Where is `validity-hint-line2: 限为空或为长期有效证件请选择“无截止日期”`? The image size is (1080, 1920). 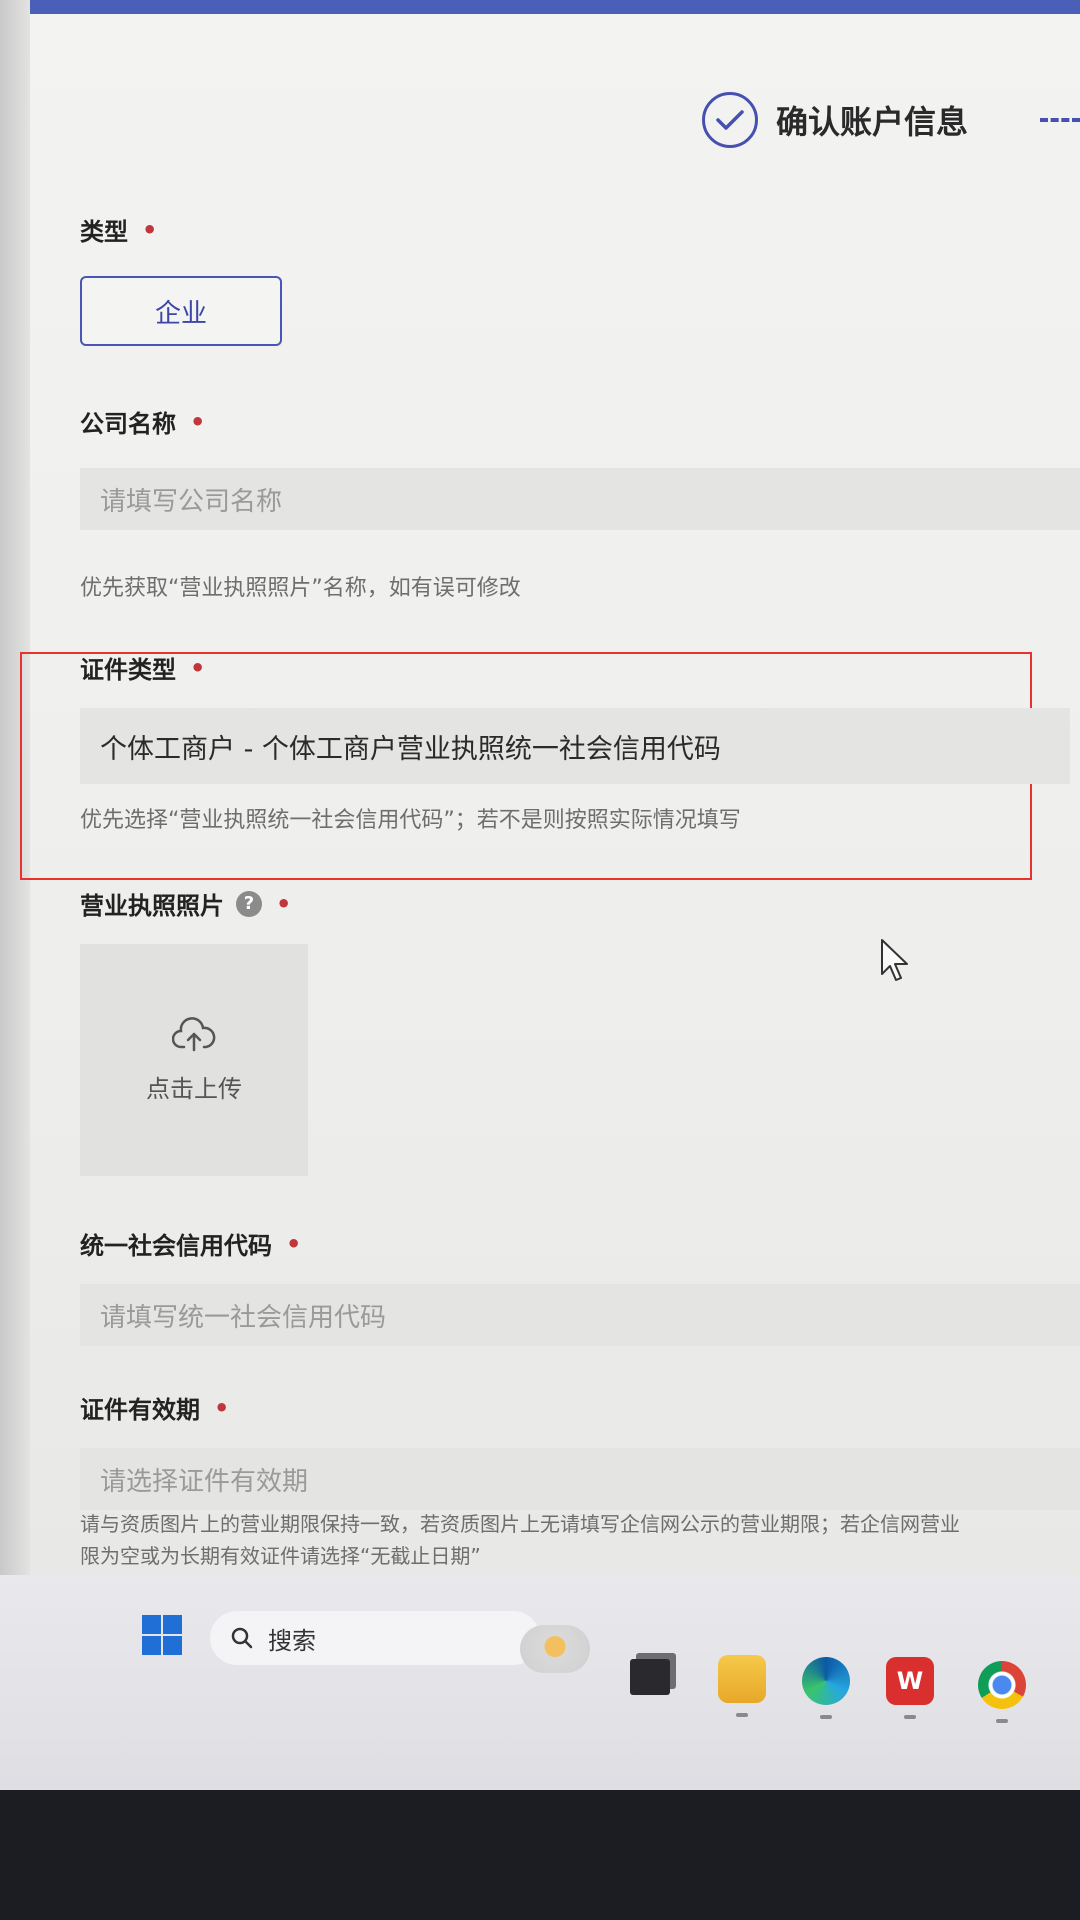
validity-hint-line2: 限为空或为长期有效证件请选择“无截止日期” is located at coordinates (280, 1556).